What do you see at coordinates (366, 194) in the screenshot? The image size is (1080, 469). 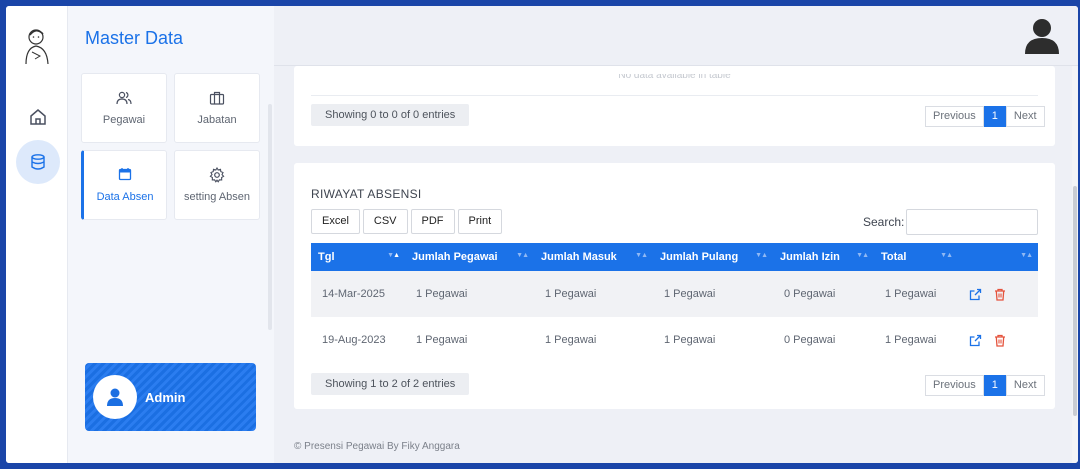 I see `card-title: RIWAYAT ABSENSI` at bounding box center [366, 194].